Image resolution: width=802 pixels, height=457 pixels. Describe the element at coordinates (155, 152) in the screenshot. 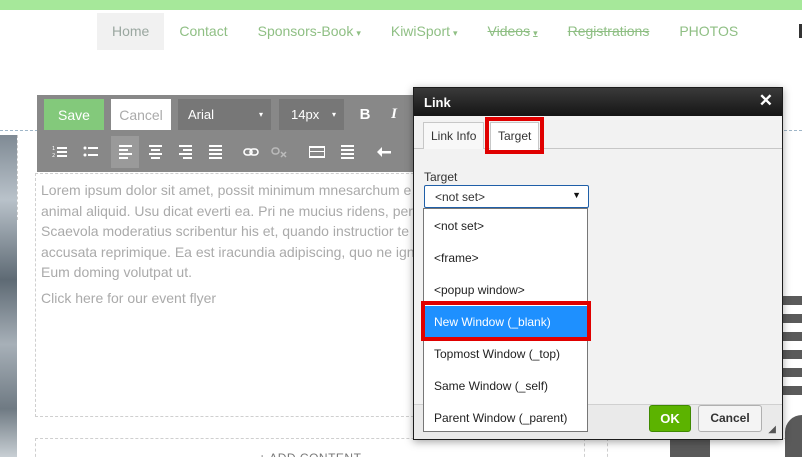

I see `align-center-icon` at that location.